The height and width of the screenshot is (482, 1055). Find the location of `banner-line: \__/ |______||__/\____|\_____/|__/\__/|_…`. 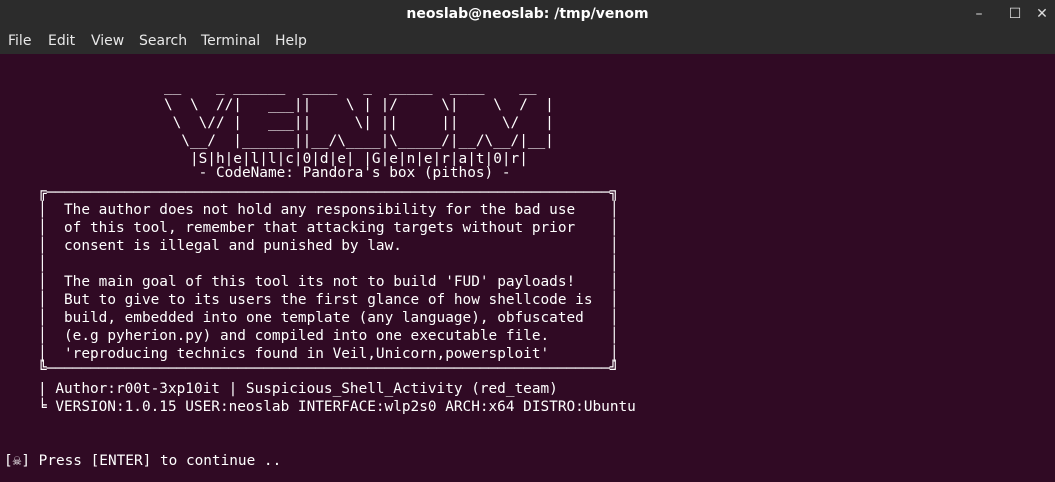

banner-line: \__/ |______||__/\____|\_____/|__/\__/|_… is located at coordinates (320, 141).